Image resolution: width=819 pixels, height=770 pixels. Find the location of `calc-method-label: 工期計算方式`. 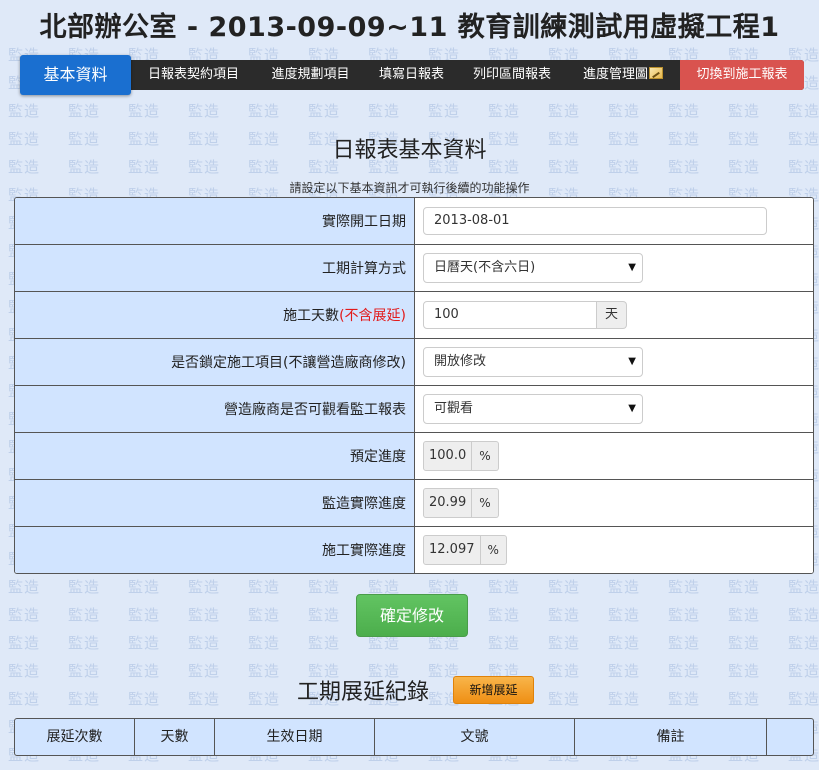

calc-method-label: 工期計算方式 is located at coordinates (215, 268).